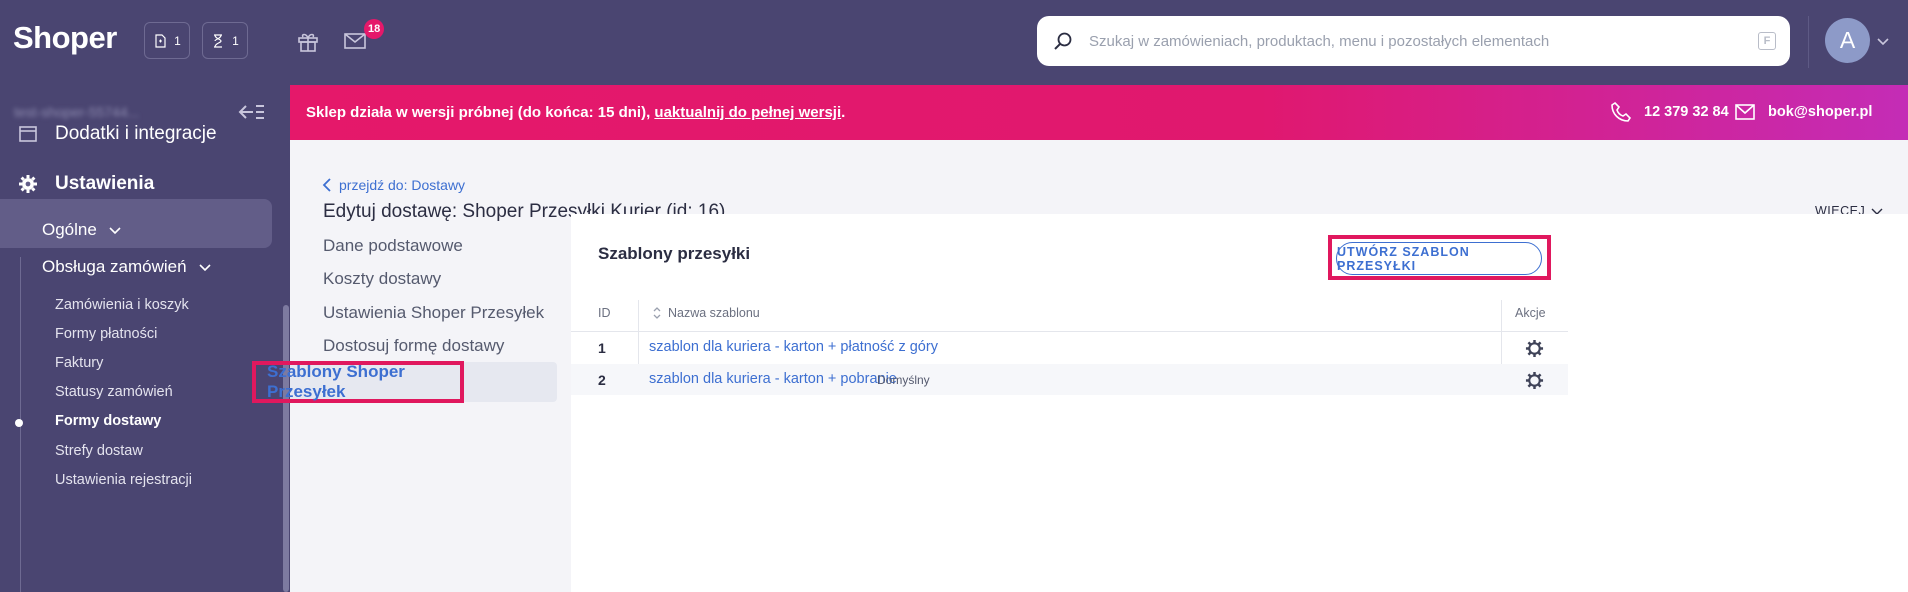  I want to click on orders-count: 1, so click(177, 40).